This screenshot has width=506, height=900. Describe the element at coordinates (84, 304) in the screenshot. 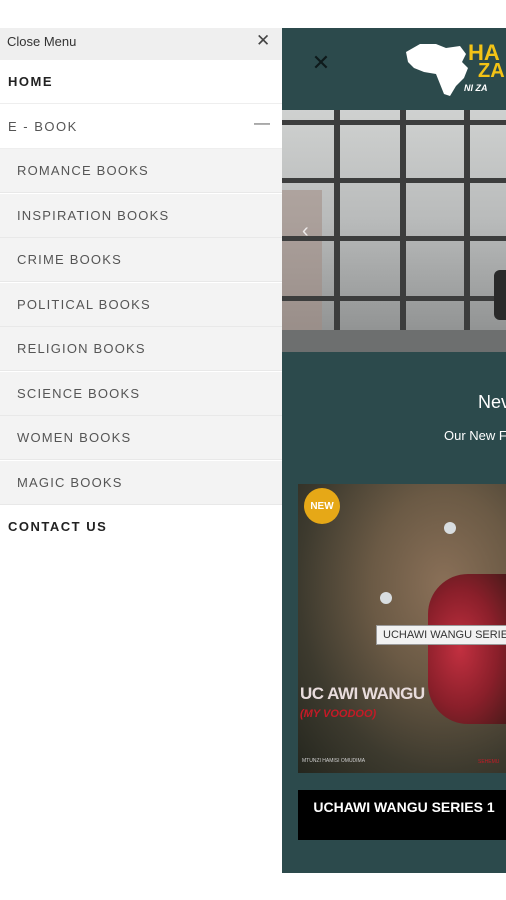

I see `submenu-item-label: POLITICAL BOOKS` at that location.